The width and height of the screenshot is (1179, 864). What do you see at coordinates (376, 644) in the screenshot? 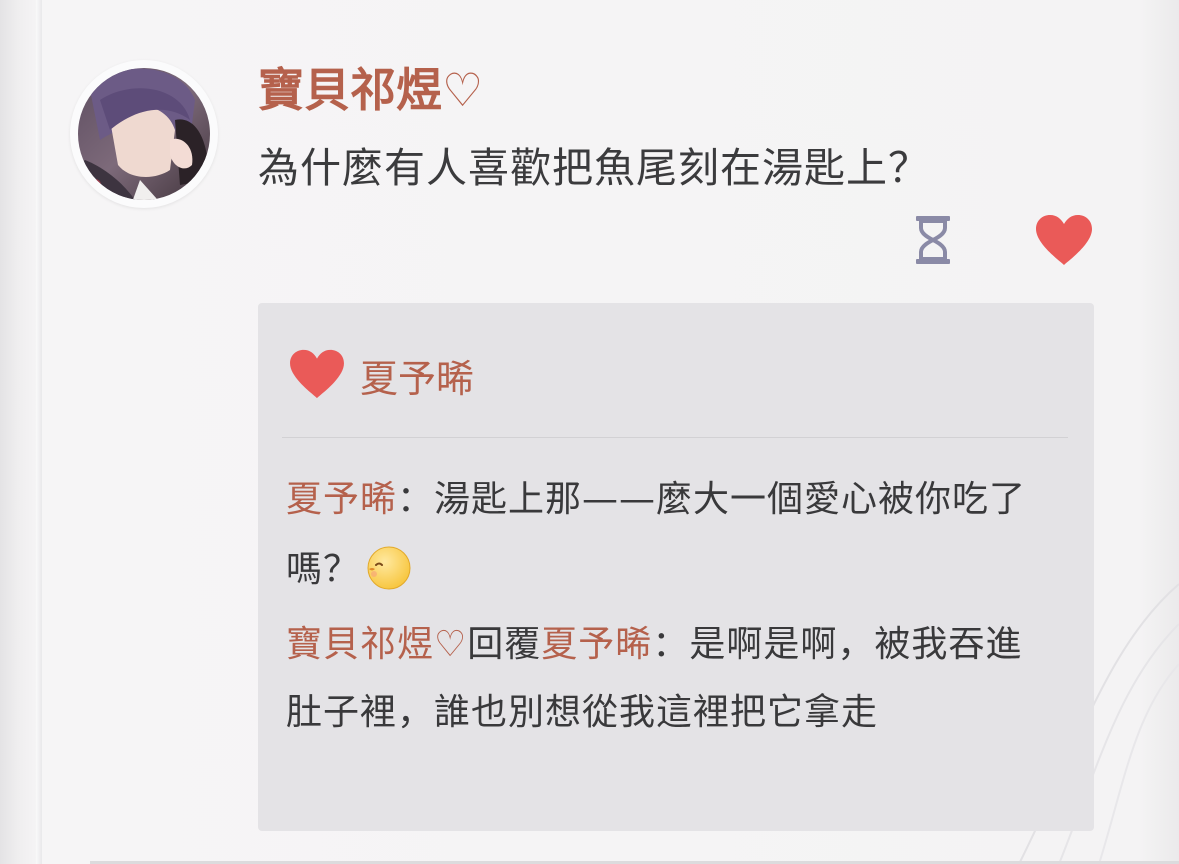
I see `comment-author: 寶貝祁煜♡` at bounding box center [376, 644].